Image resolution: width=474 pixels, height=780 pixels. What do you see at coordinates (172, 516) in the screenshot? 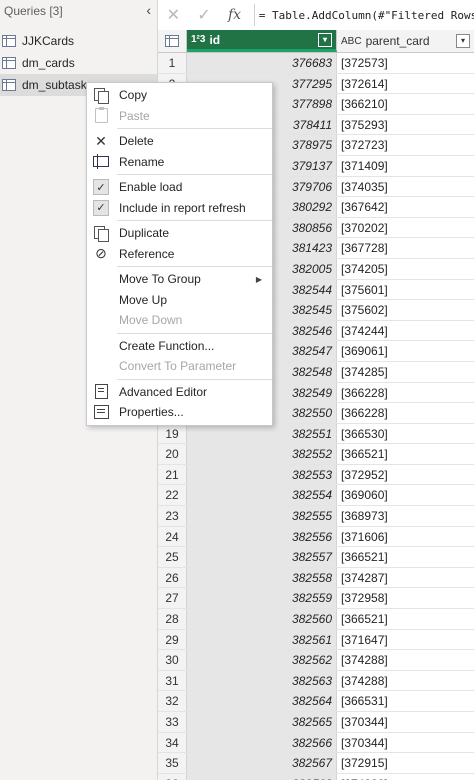
I see `row-number: 23` at bounding box center [172, 516].